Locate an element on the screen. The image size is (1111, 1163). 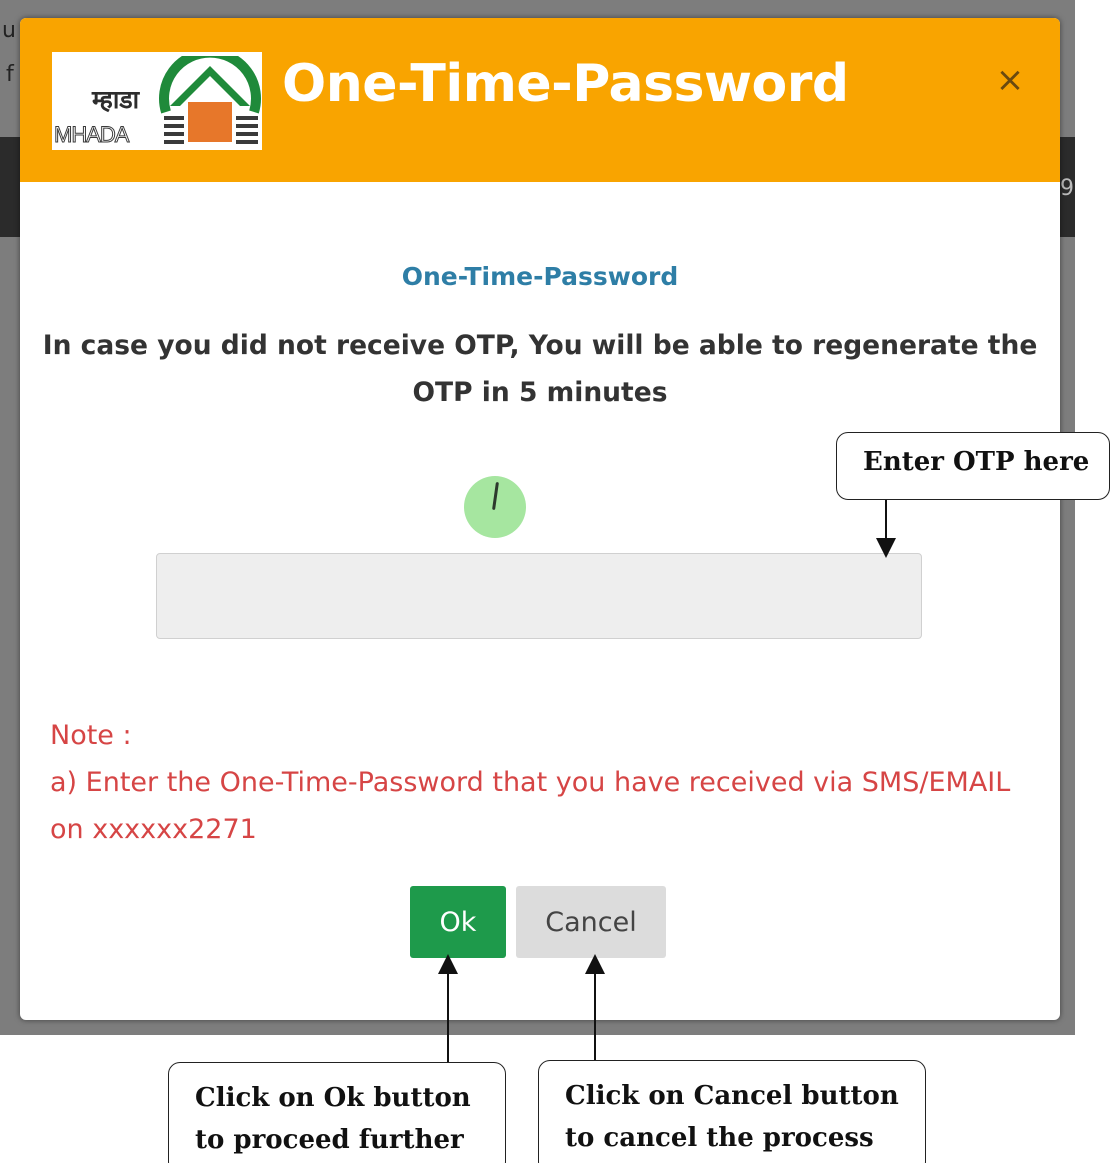
logo-english-text: MHADA is located at coordinates (91, 135).